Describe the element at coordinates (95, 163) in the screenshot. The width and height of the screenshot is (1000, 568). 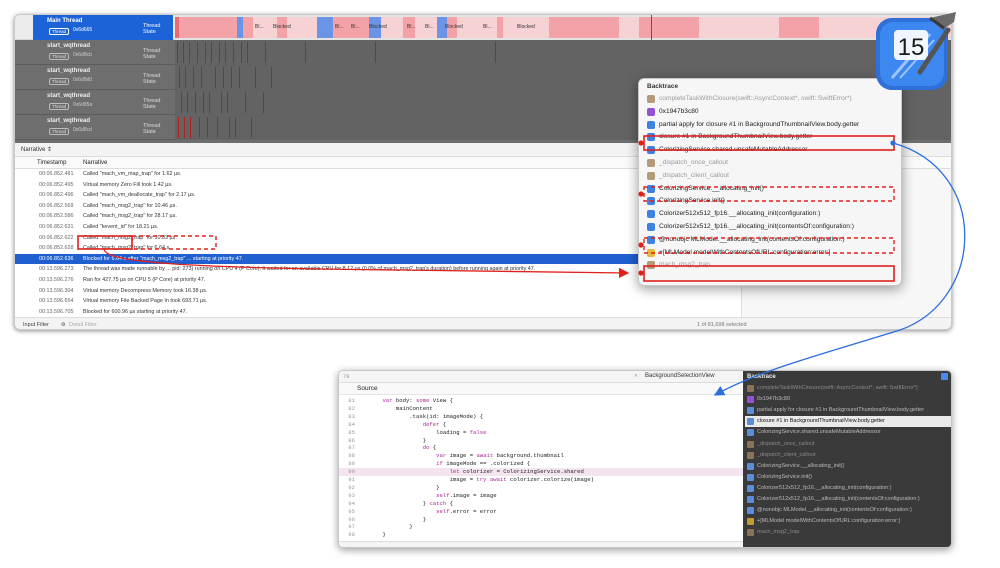
I see `narrative-column-header: Narrative` at that location.